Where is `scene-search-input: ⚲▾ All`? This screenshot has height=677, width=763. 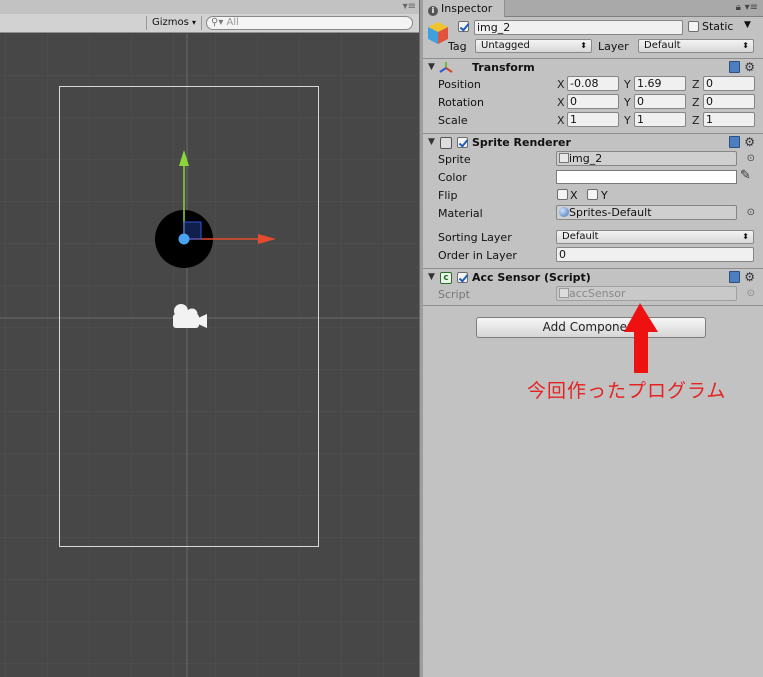
scene-search-input: ⚲▾ All is located at coordinates (309, 23).